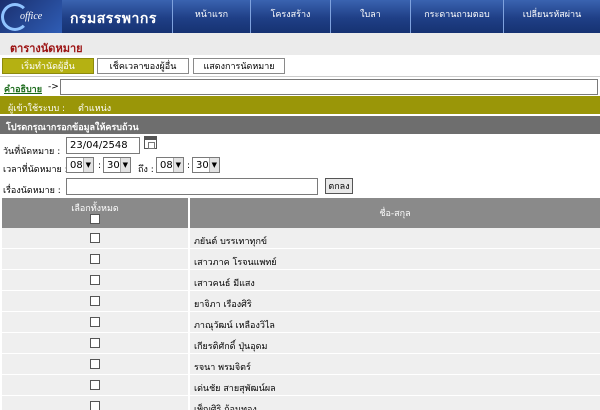 This screenshot has width=600, height=410. What do you see at coordinates (395, 238) in the screenshot?
I see `name-cell: ภยันต์ บรรเทาทุกข์` at bounding box center [395, 238].